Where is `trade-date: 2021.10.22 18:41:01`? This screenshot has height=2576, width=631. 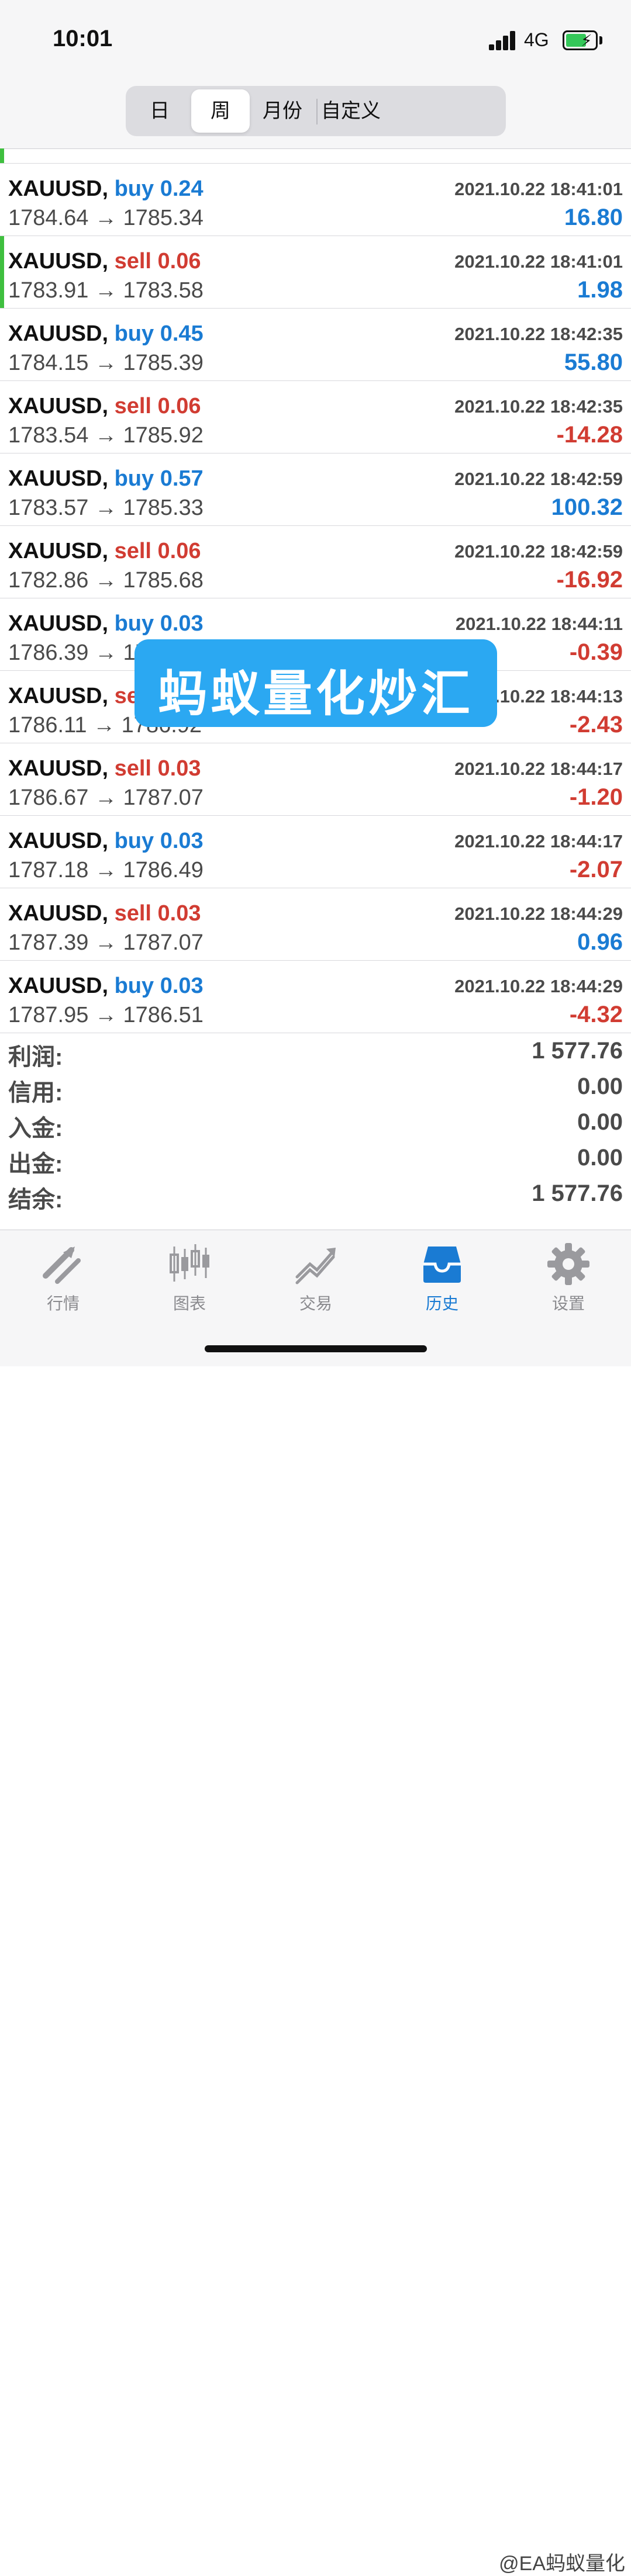
trade-date: 2021.10.22 18:41:01 is located at coordinates (538, 261).